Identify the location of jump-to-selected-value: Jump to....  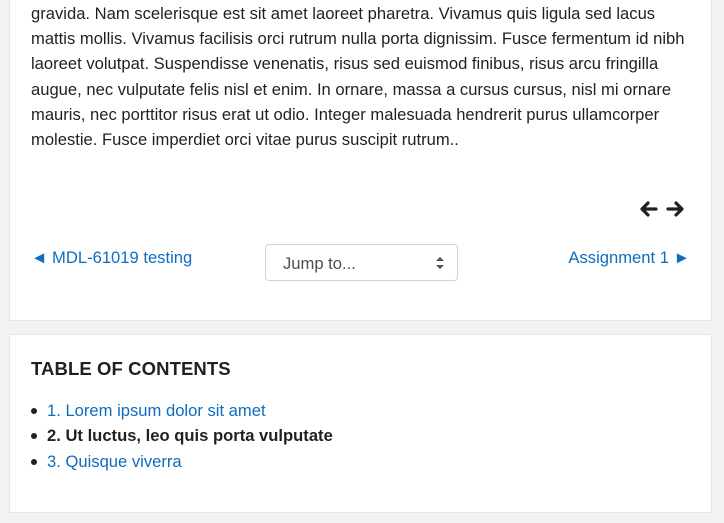
(319, 263).